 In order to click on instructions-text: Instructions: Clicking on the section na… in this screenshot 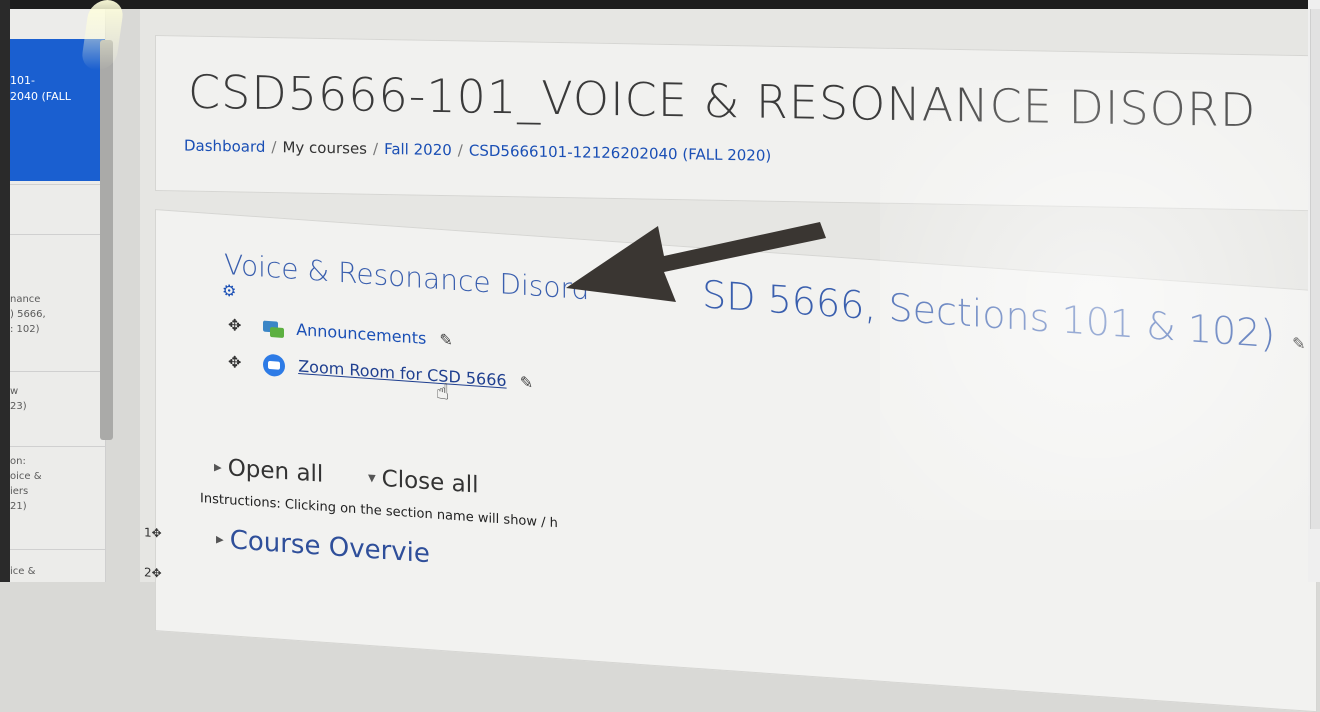, I will do `click(379, 511)`.